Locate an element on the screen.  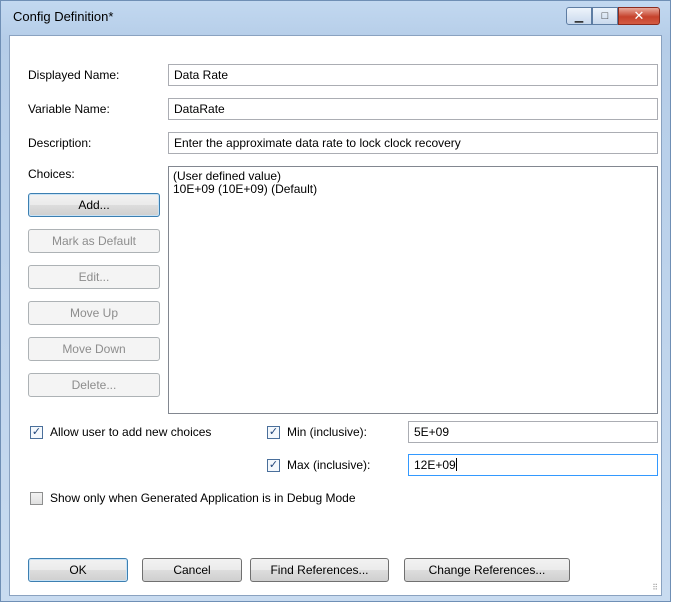
variable-name-label: Variable Name: is located at coordinates (69, 109).